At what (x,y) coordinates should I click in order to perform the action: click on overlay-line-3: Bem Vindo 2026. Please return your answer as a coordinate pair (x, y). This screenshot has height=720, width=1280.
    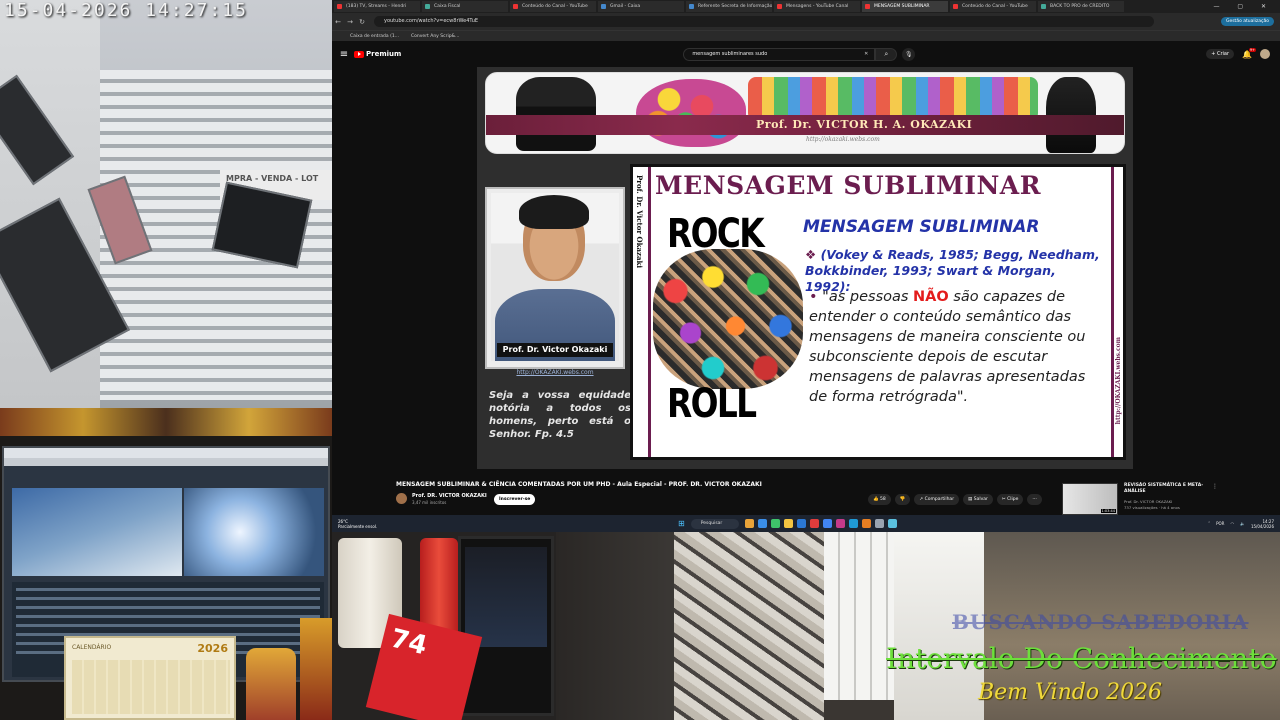
    Looking at the image, I should click on (1070, 692).